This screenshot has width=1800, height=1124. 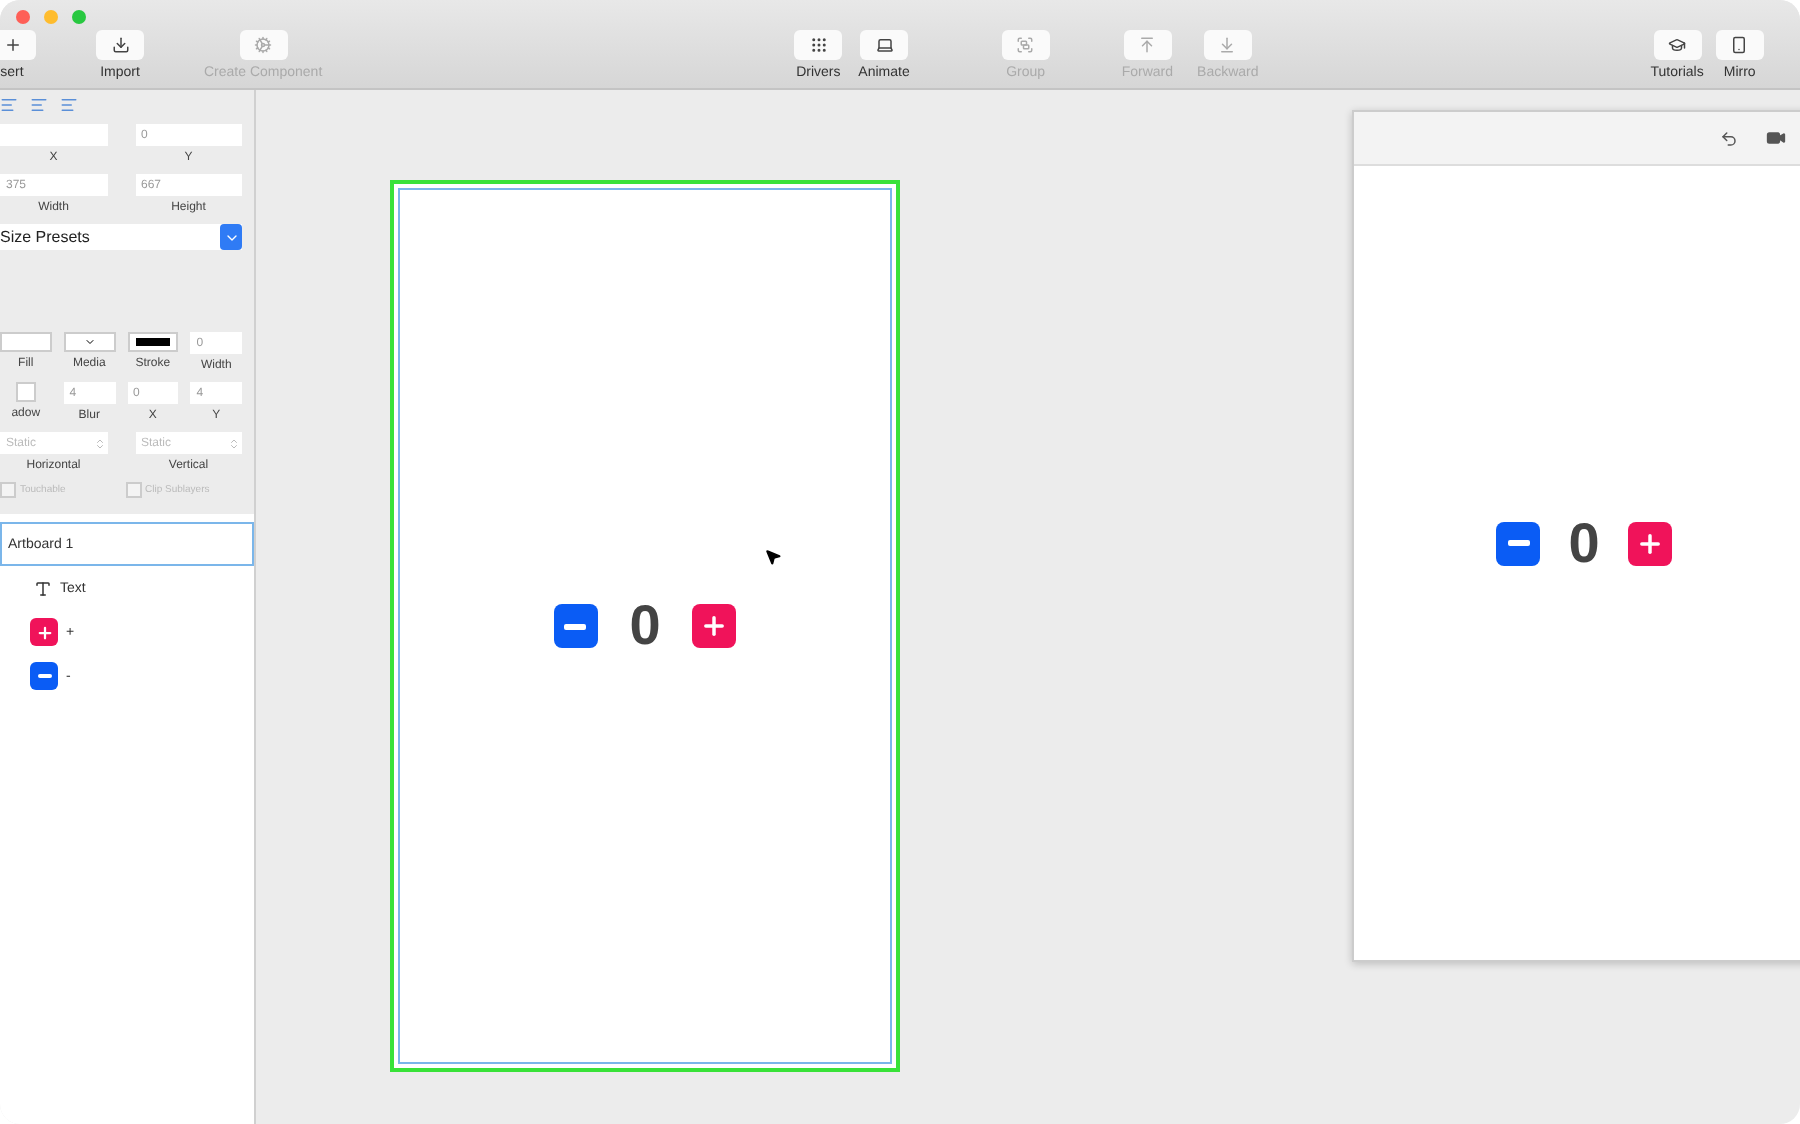 I want to click on media-well, so click(x=89, y=342).